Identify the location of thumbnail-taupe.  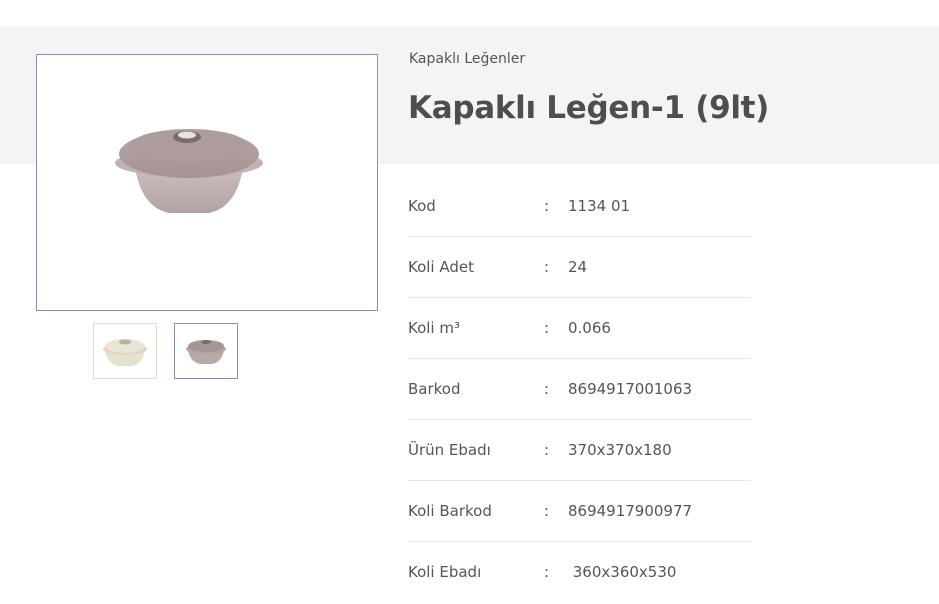
(206, 351).